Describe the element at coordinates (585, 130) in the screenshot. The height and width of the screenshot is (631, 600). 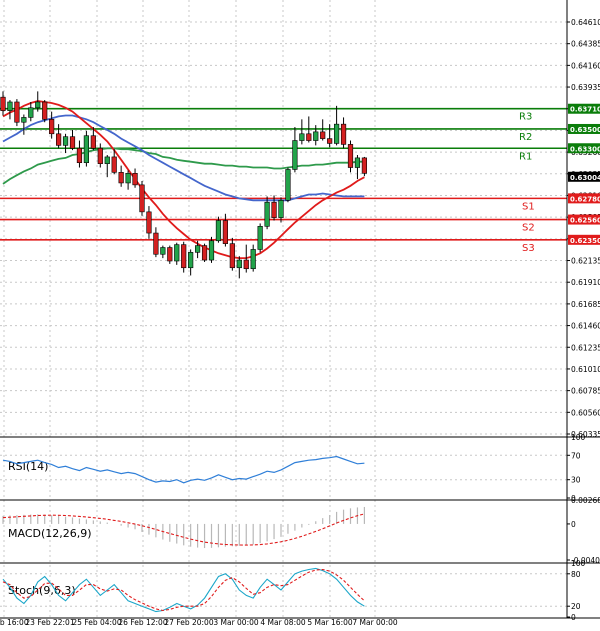
I see `level-price-badge-text: 0.63500` at that location.